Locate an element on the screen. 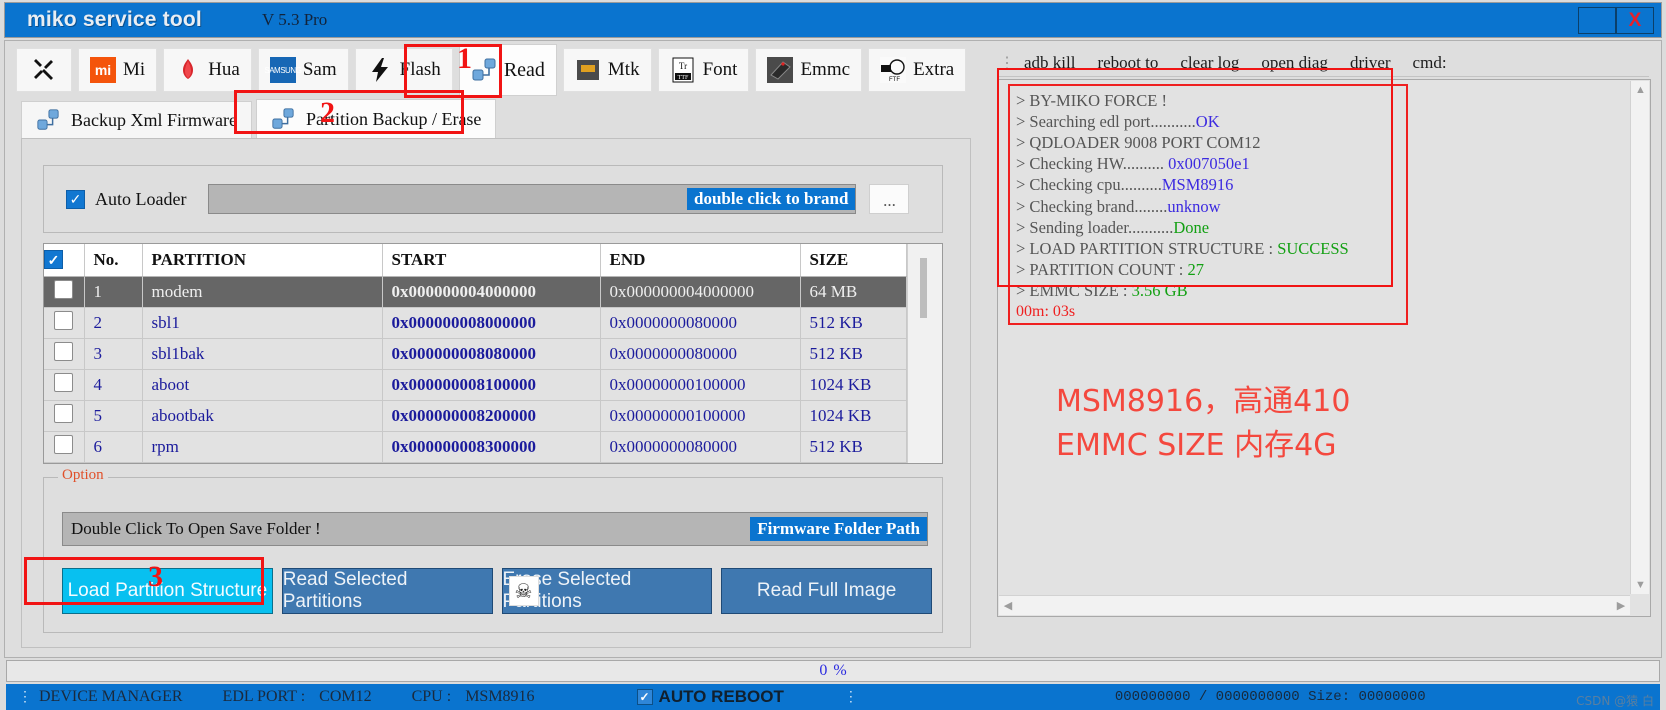 This screenshot has height=710, width=1666. loader-path-input: double click to brand is located at coordinates (532, 199).